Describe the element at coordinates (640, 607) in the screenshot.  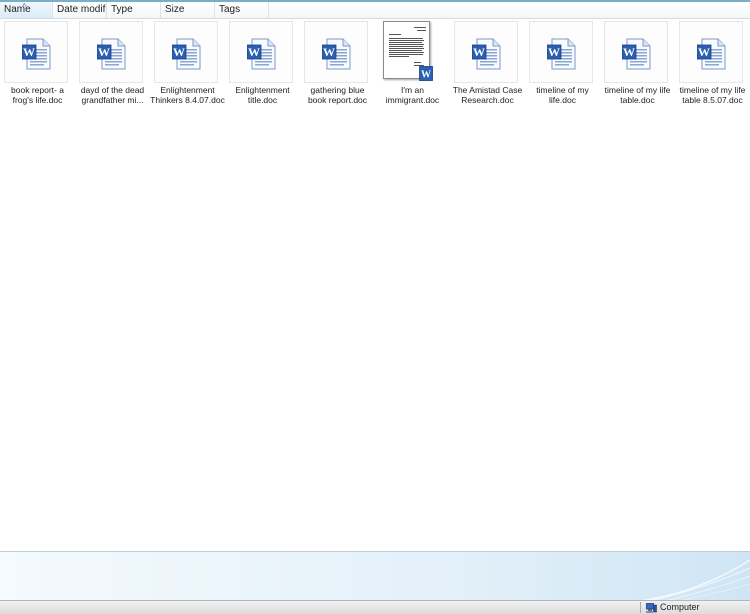
I see `status-separator` at that location.